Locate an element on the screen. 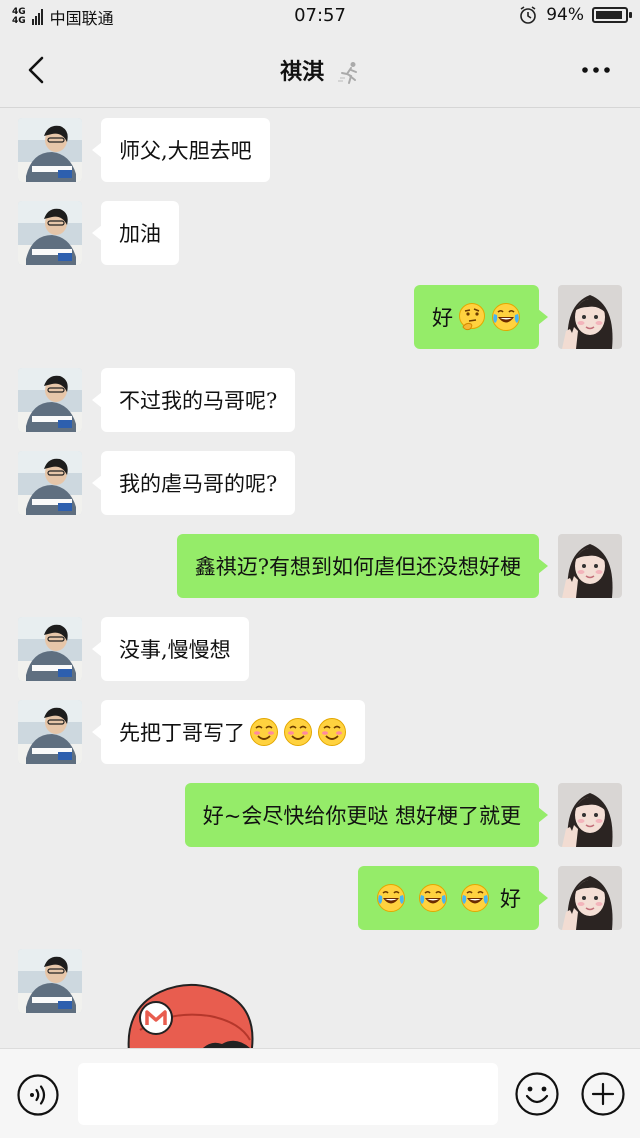 Image resolution: width=640 pixels, height=1138 pixels. message-bubble: 没事,慢慢想 is located at coordinates (170, 649).